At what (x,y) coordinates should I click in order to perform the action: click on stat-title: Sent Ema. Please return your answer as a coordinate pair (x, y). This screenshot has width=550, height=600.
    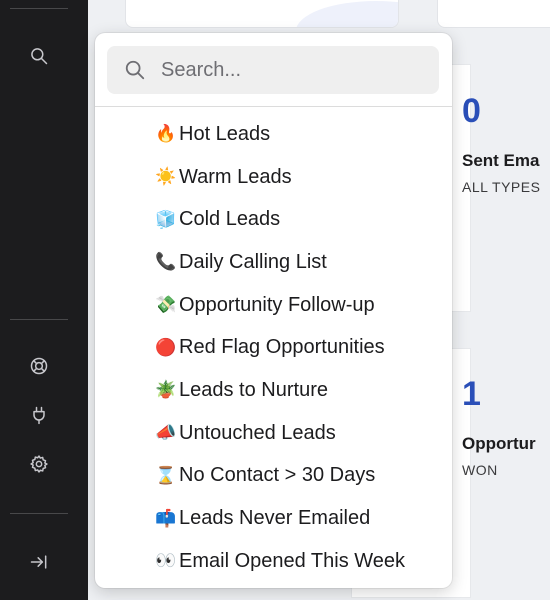
    Looking at the image, I should click on (501, 160).